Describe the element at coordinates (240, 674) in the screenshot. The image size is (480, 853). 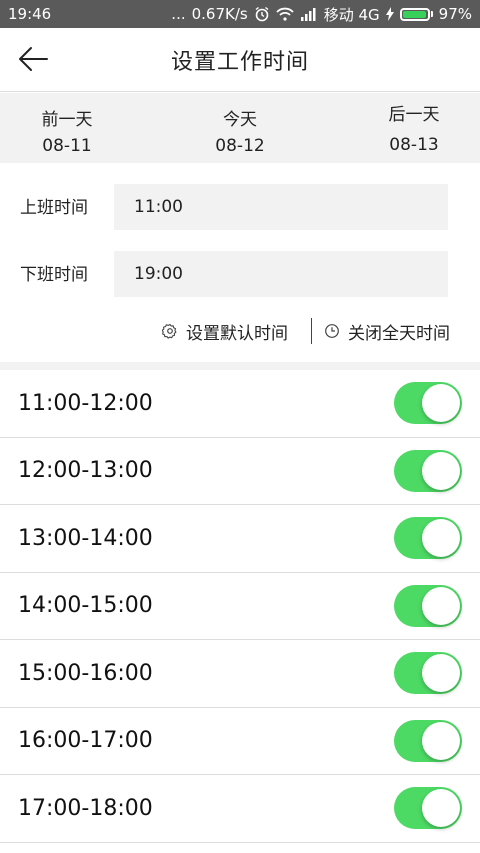
I see `time-slot-row: 15:00-16:00` at that location.